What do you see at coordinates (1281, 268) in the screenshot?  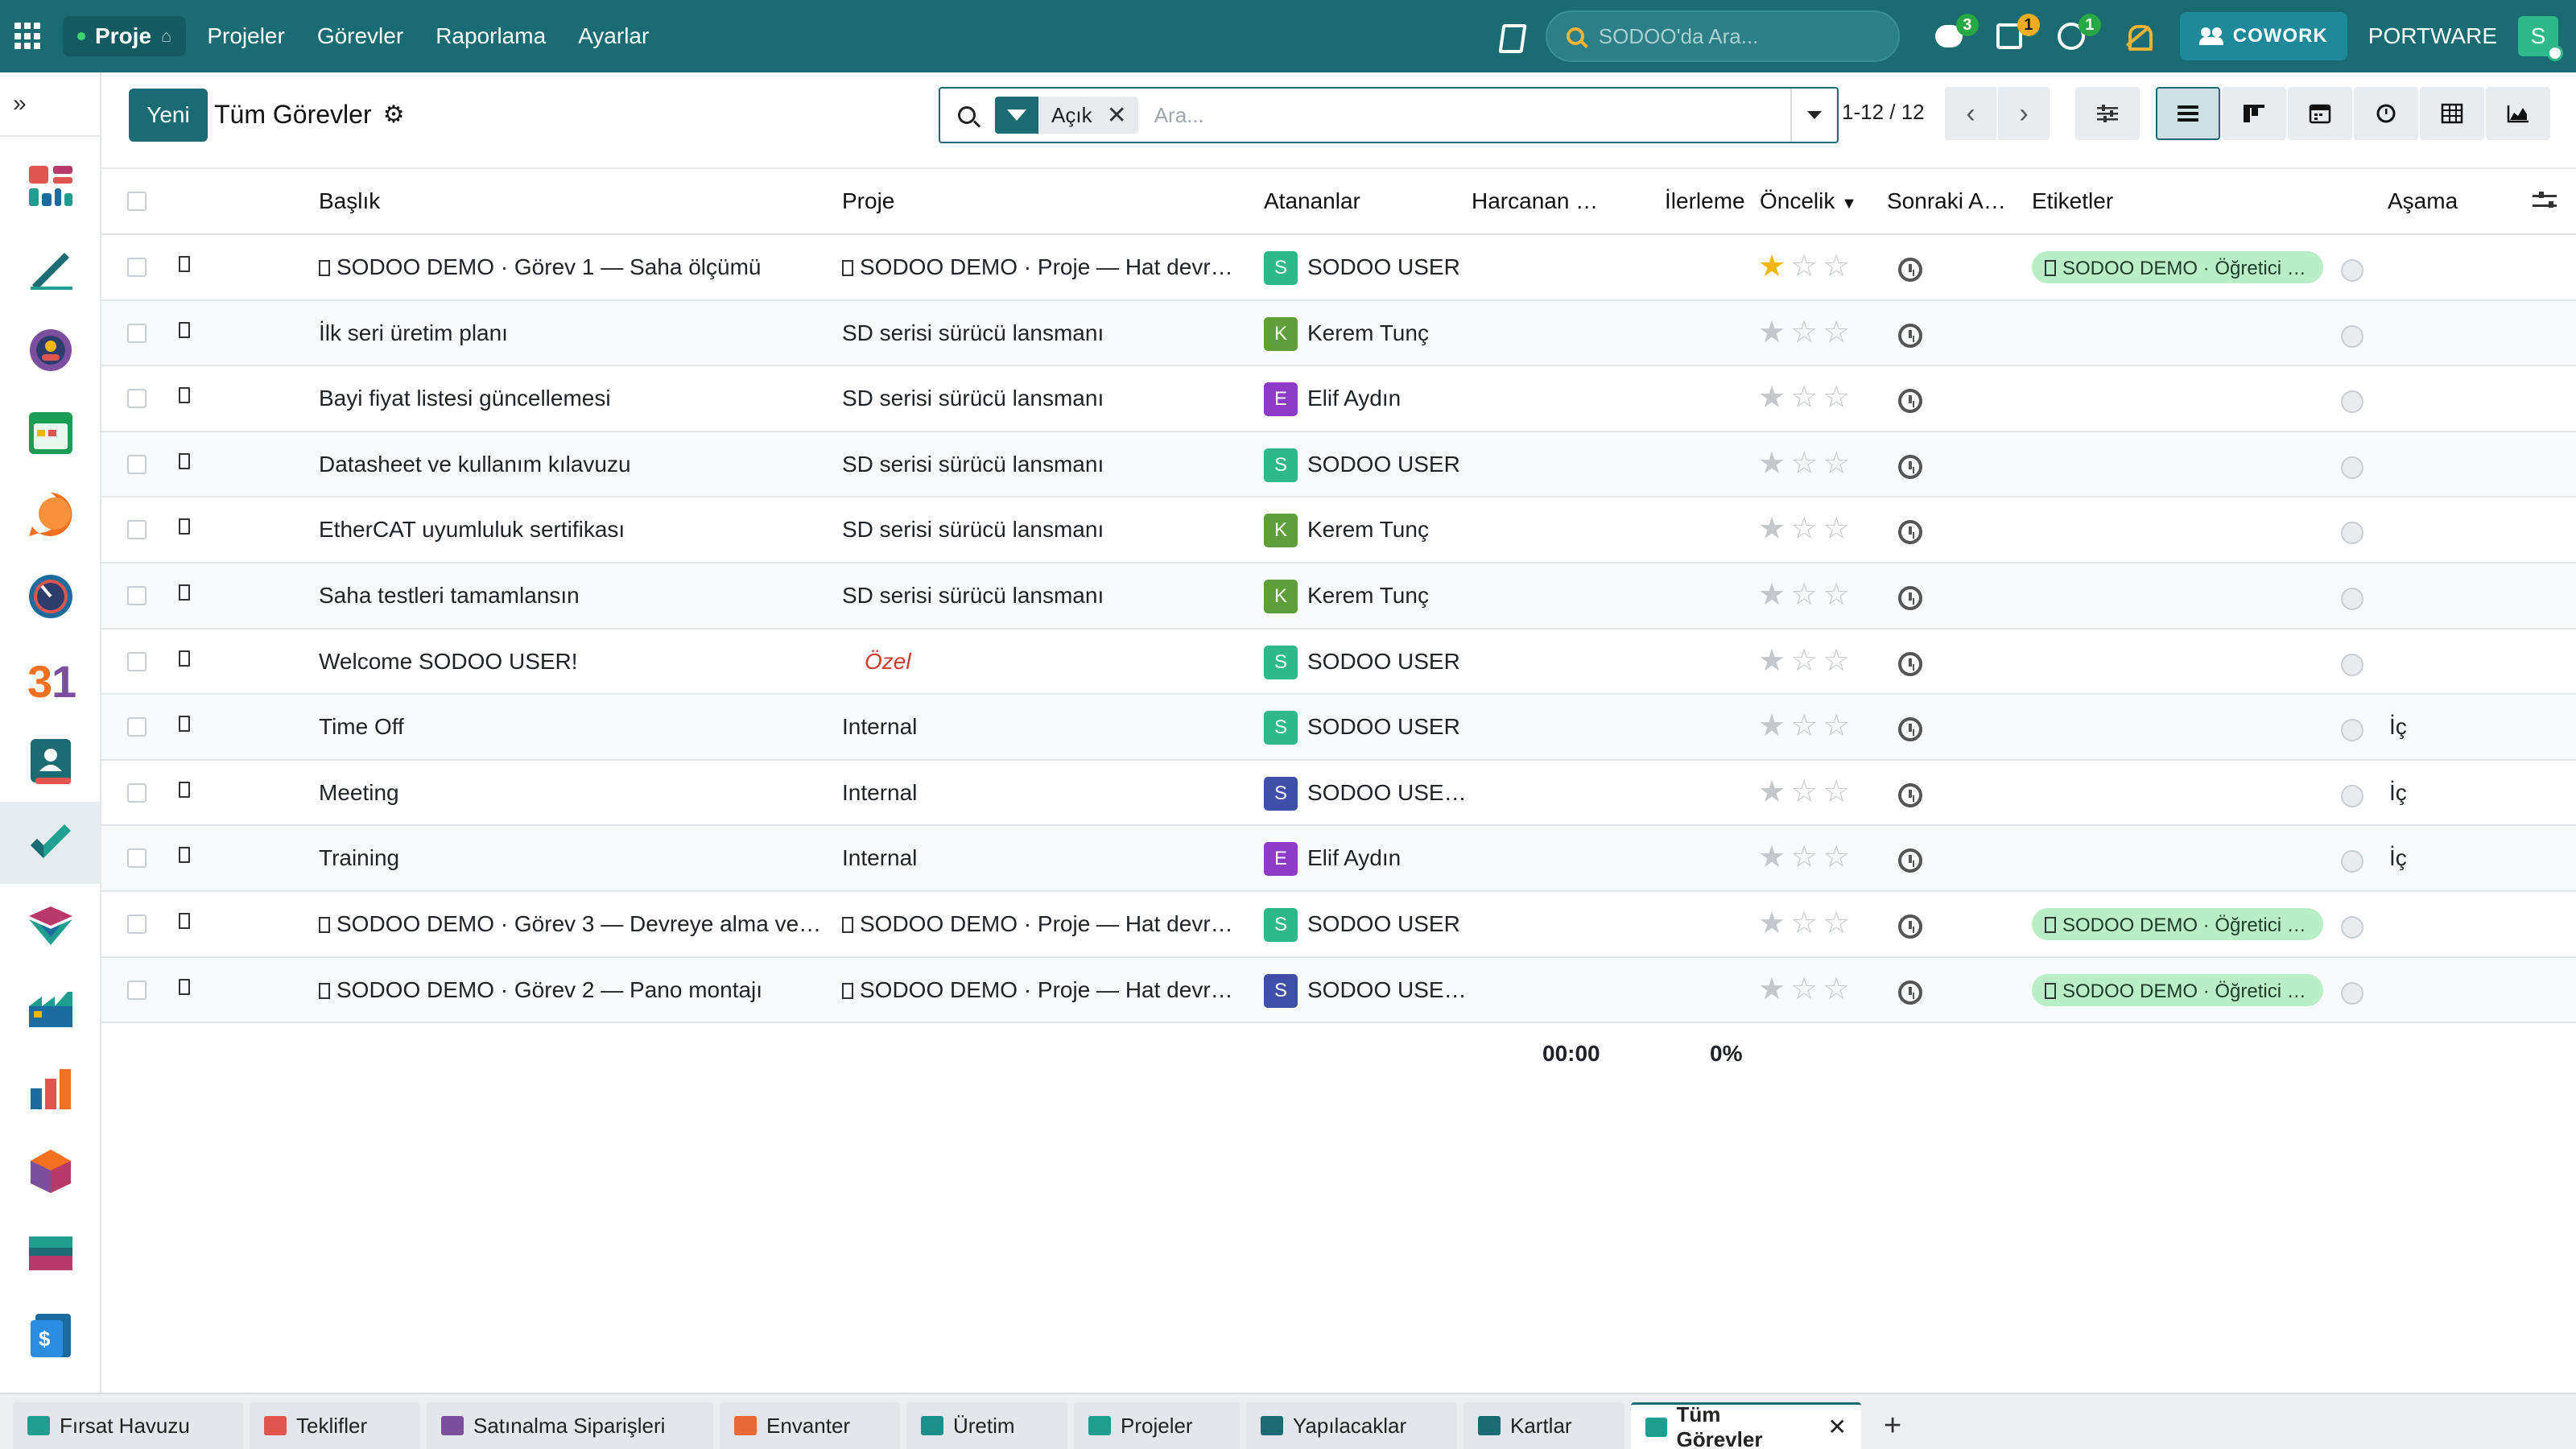 I see `assignee-avatar: S` at bounding box center [1281, 268].